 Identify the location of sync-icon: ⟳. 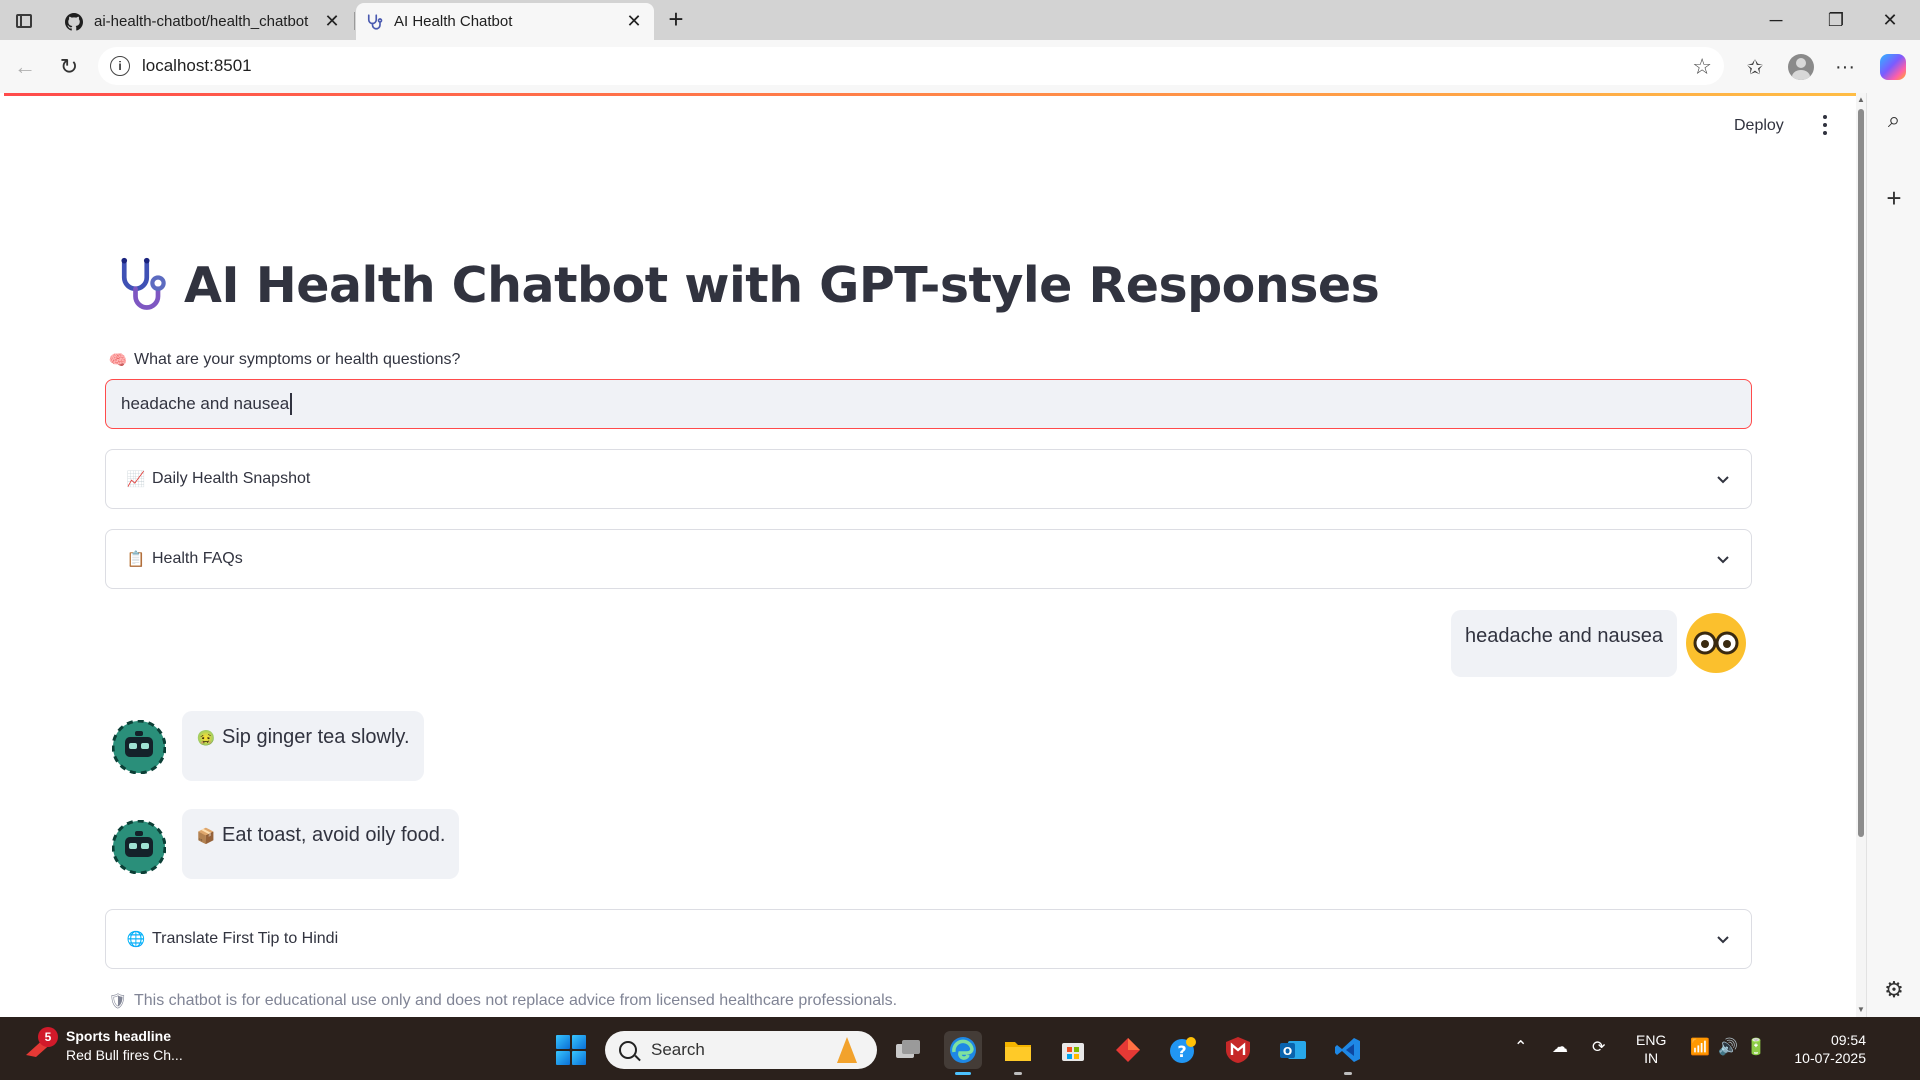
(1598, 1047).